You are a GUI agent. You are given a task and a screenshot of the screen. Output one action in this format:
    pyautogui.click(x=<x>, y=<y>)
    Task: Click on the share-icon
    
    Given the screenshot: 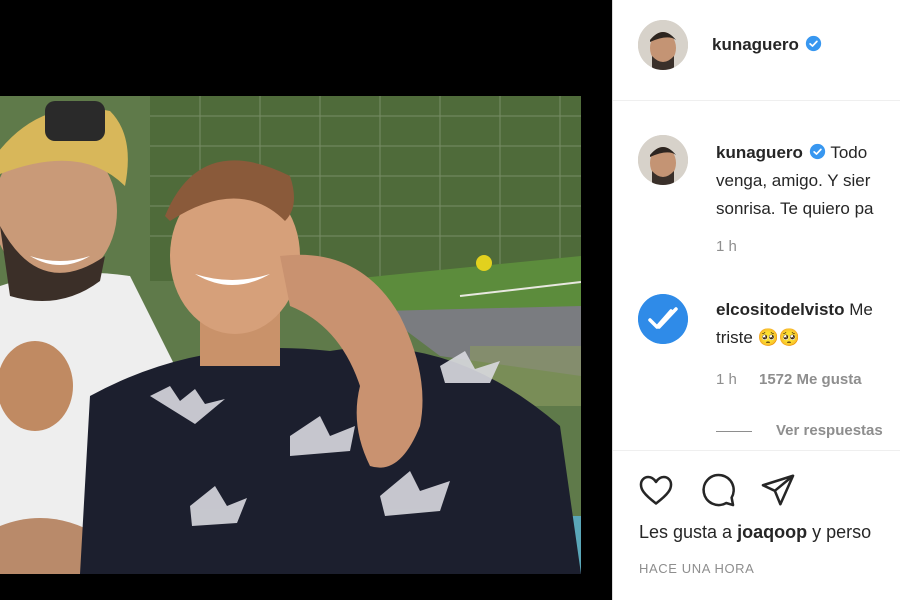 What is the action you would take?
    pyautogui.click(x=778, y=490)
    